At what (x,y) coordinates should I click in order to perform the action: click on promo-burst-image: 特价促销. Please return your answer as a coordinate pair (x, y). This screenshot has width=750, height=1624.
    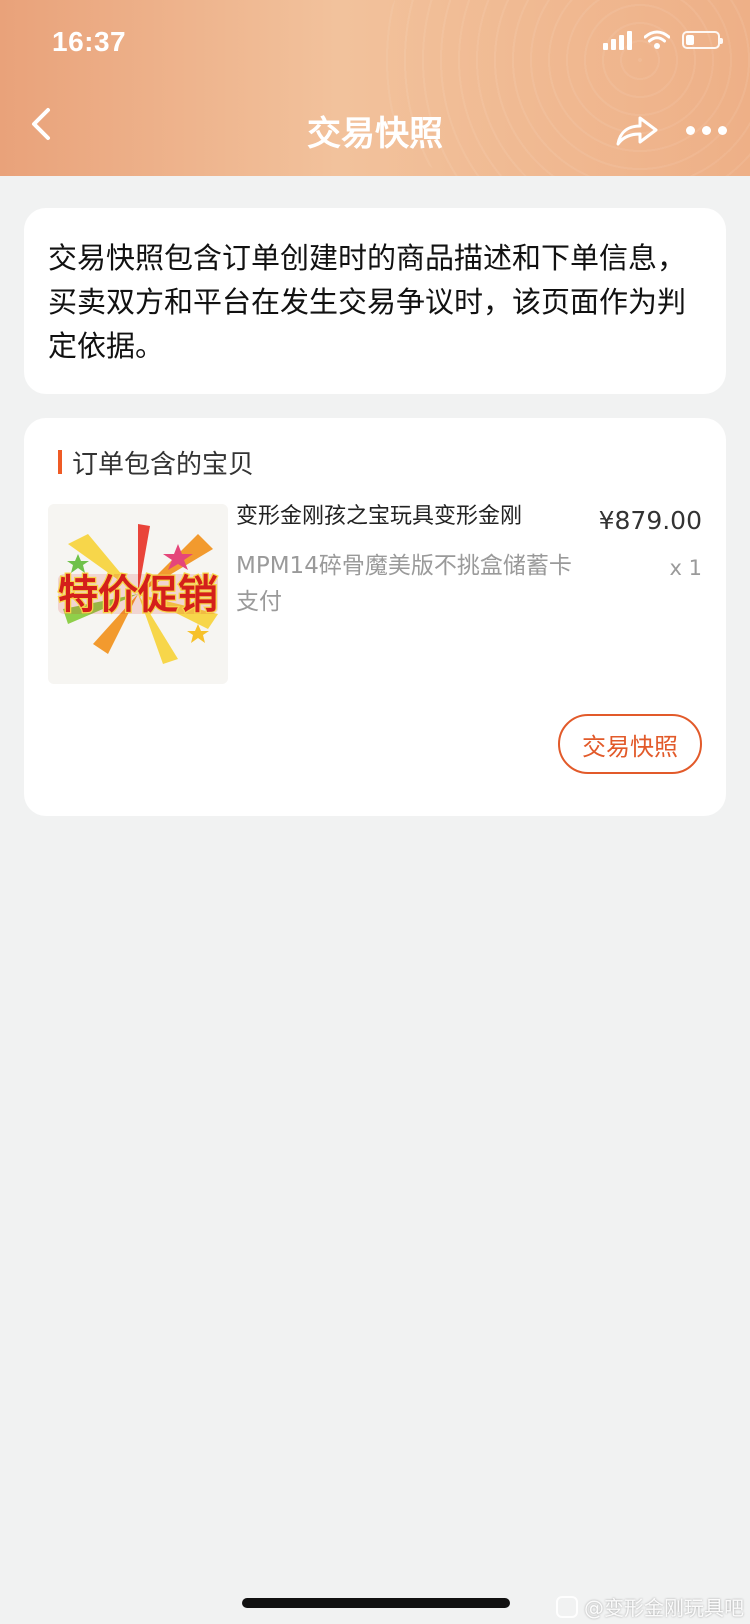
    Looking at the image, I should click on (138, 594).